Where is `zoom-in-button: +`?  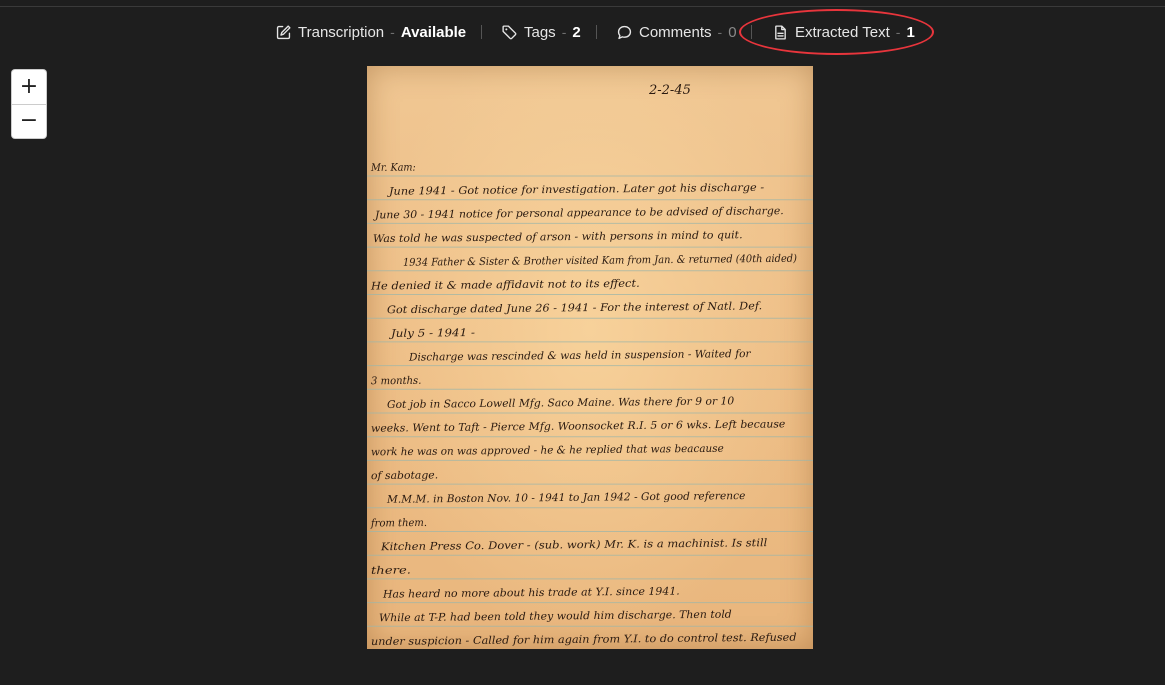
zoom-in-button: + is located at coordinates (29, 87).